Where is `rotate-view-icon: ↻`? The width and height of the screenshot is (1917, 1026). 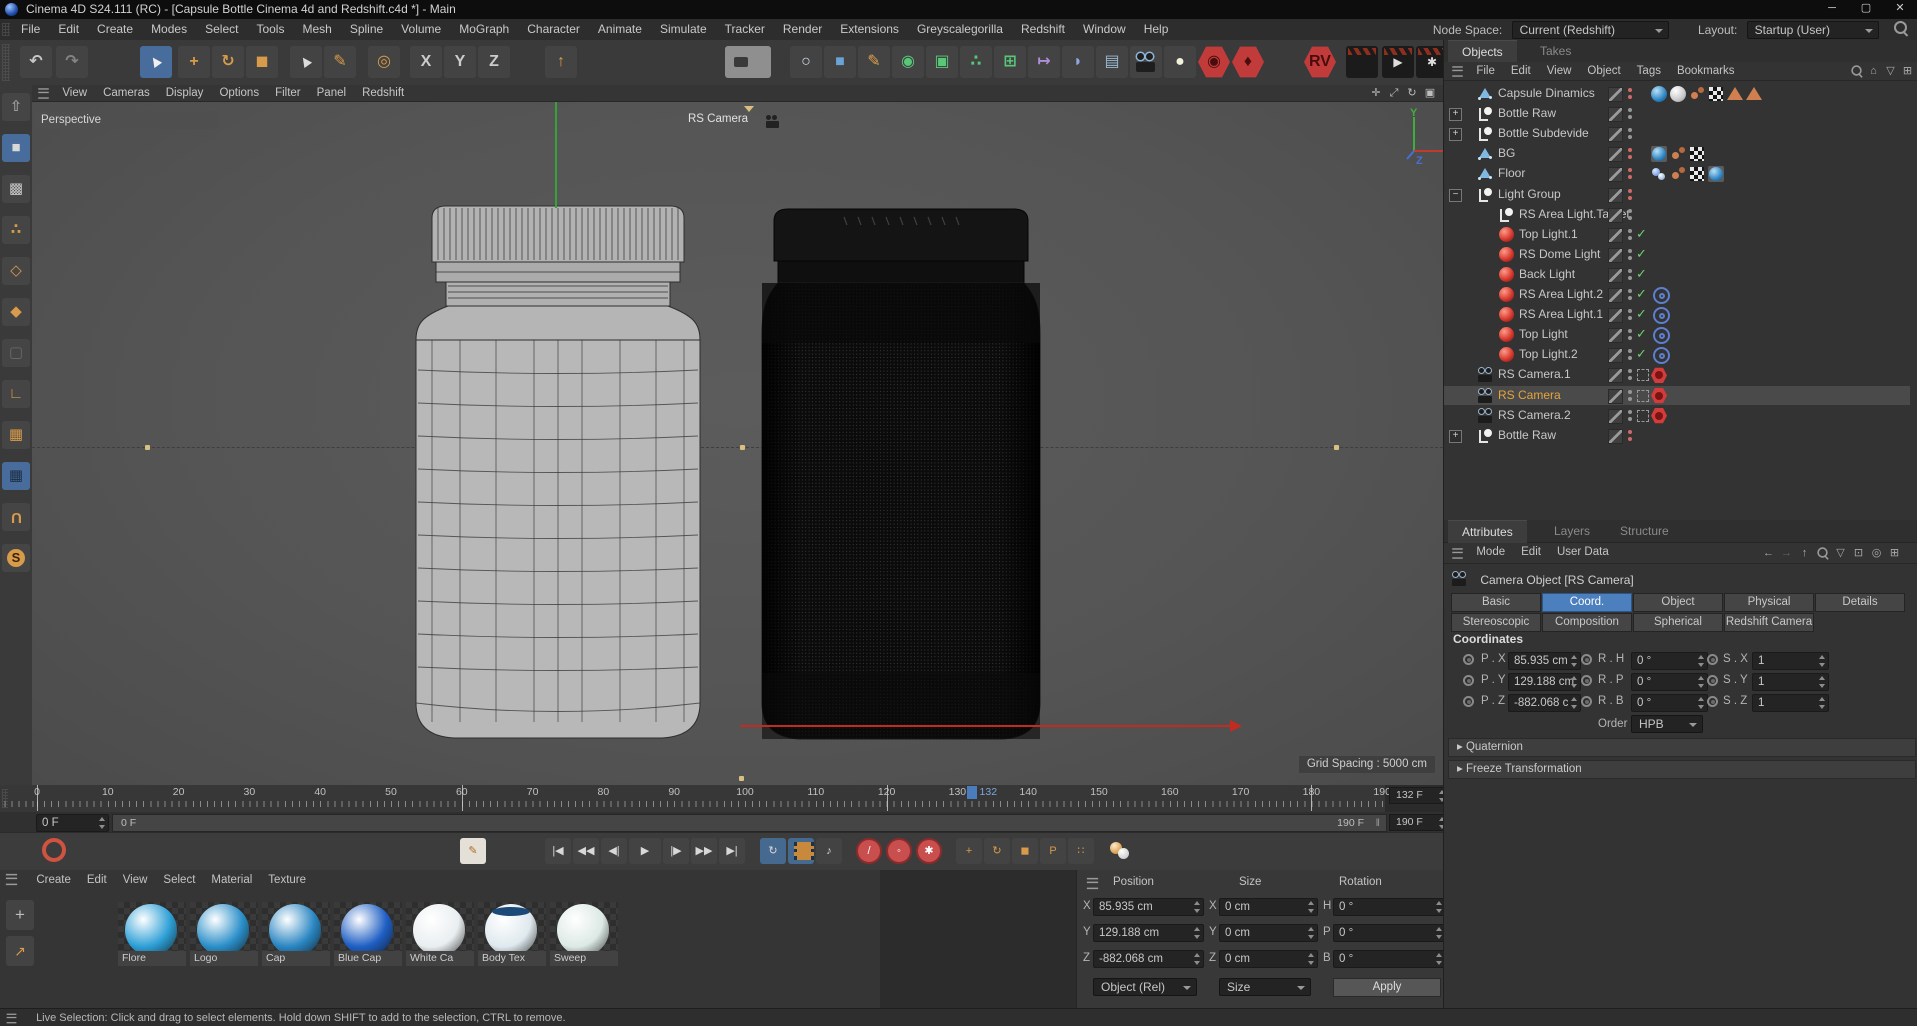
rotate-view-icon: ↻ is located at coordinates (1412, 93).